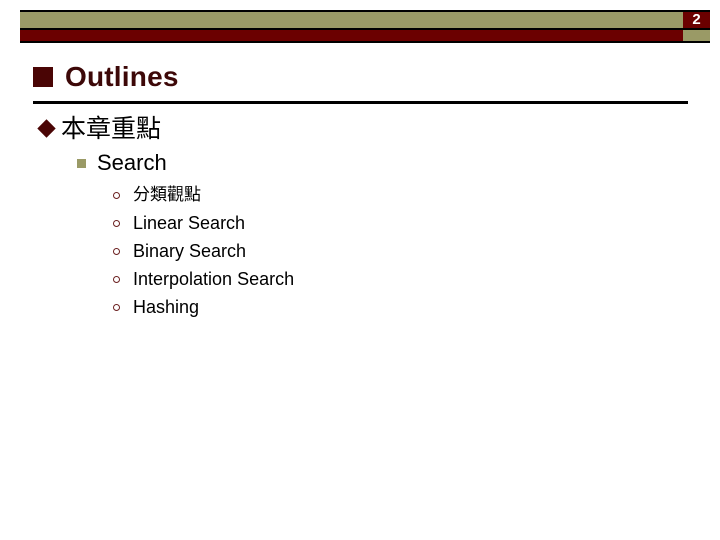 This screenshot has width=720, height=540. What do you see at coordinates (398, 163) in the screenshot?
I see `outline-level2-item: Search` at bounding box center [398, 163].